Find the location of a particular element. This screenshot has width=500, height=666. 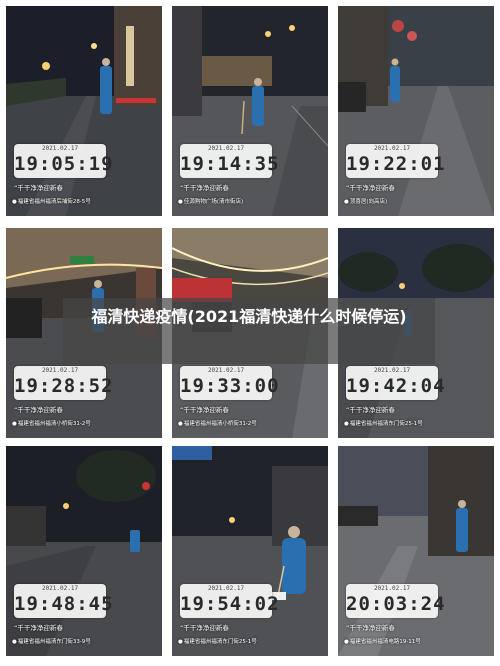

photo-location: ●福建省福州福清东门街33-9号 is located at coordinates (51, 642).